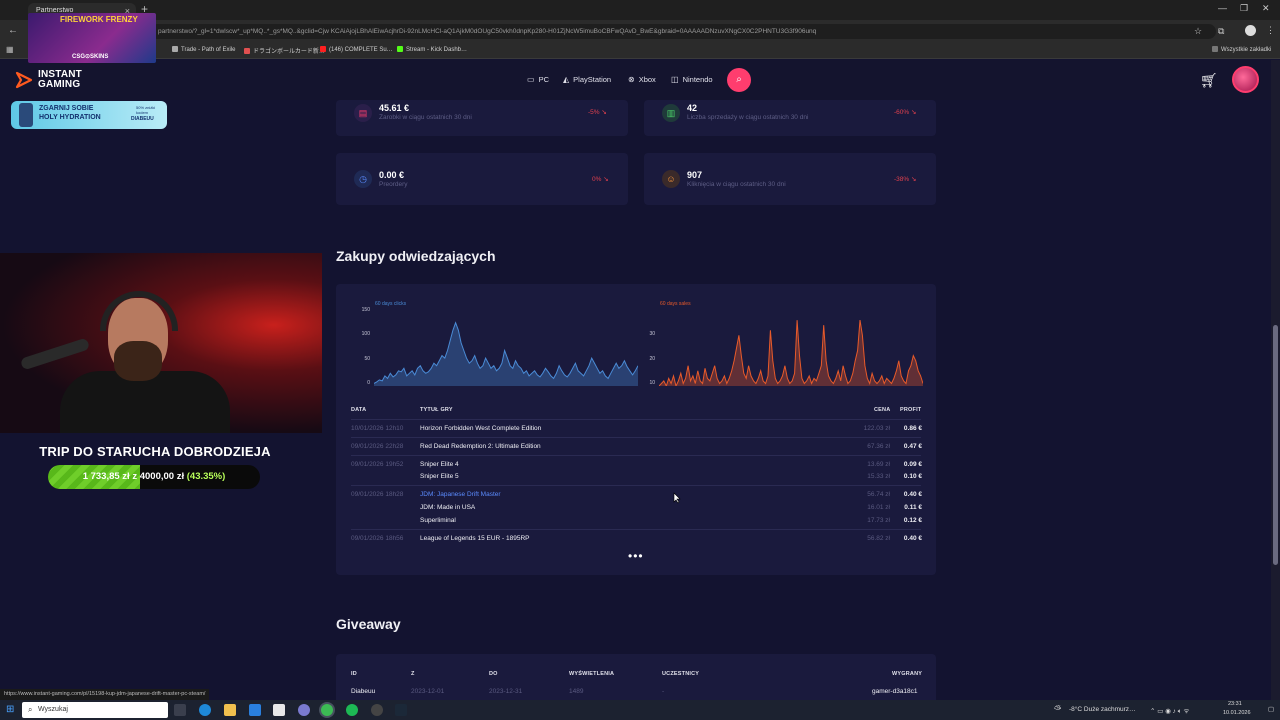 Image resolution: width=1280 pixels, height=720 pixels. What do you see at coordinates (587, 79) in the screenshot?
I see `nav-playstation: ◭ PlayStation` at bounding box center [587, 79].